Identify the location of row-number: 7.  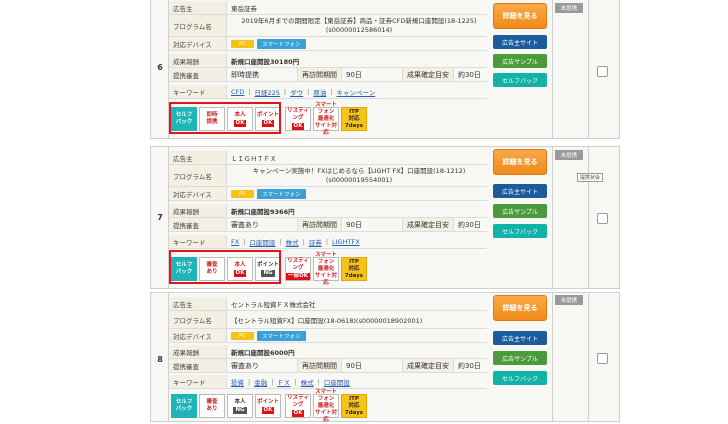
(160, 217).